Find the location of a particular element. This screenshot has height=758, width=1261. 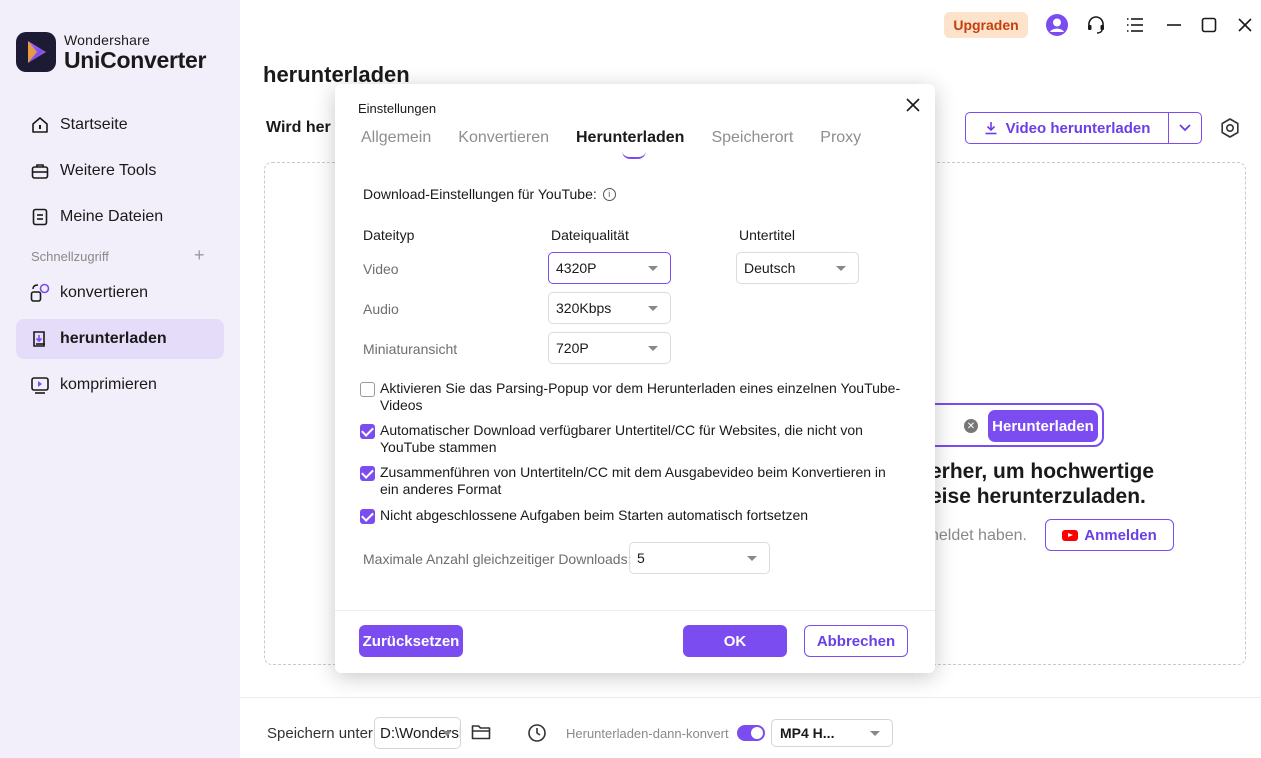

upgrade-button: Upgraden is located at coordinates (986, 25).